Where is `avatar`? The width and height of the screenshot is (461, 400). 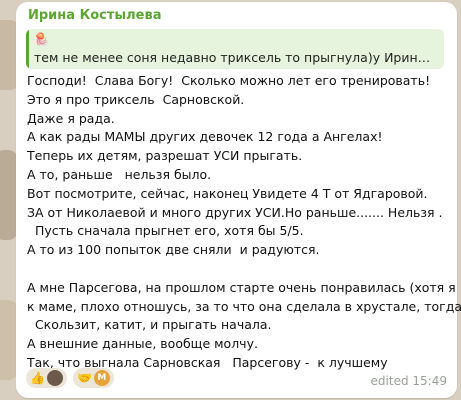
avatar is located at coordinates (54, 378).